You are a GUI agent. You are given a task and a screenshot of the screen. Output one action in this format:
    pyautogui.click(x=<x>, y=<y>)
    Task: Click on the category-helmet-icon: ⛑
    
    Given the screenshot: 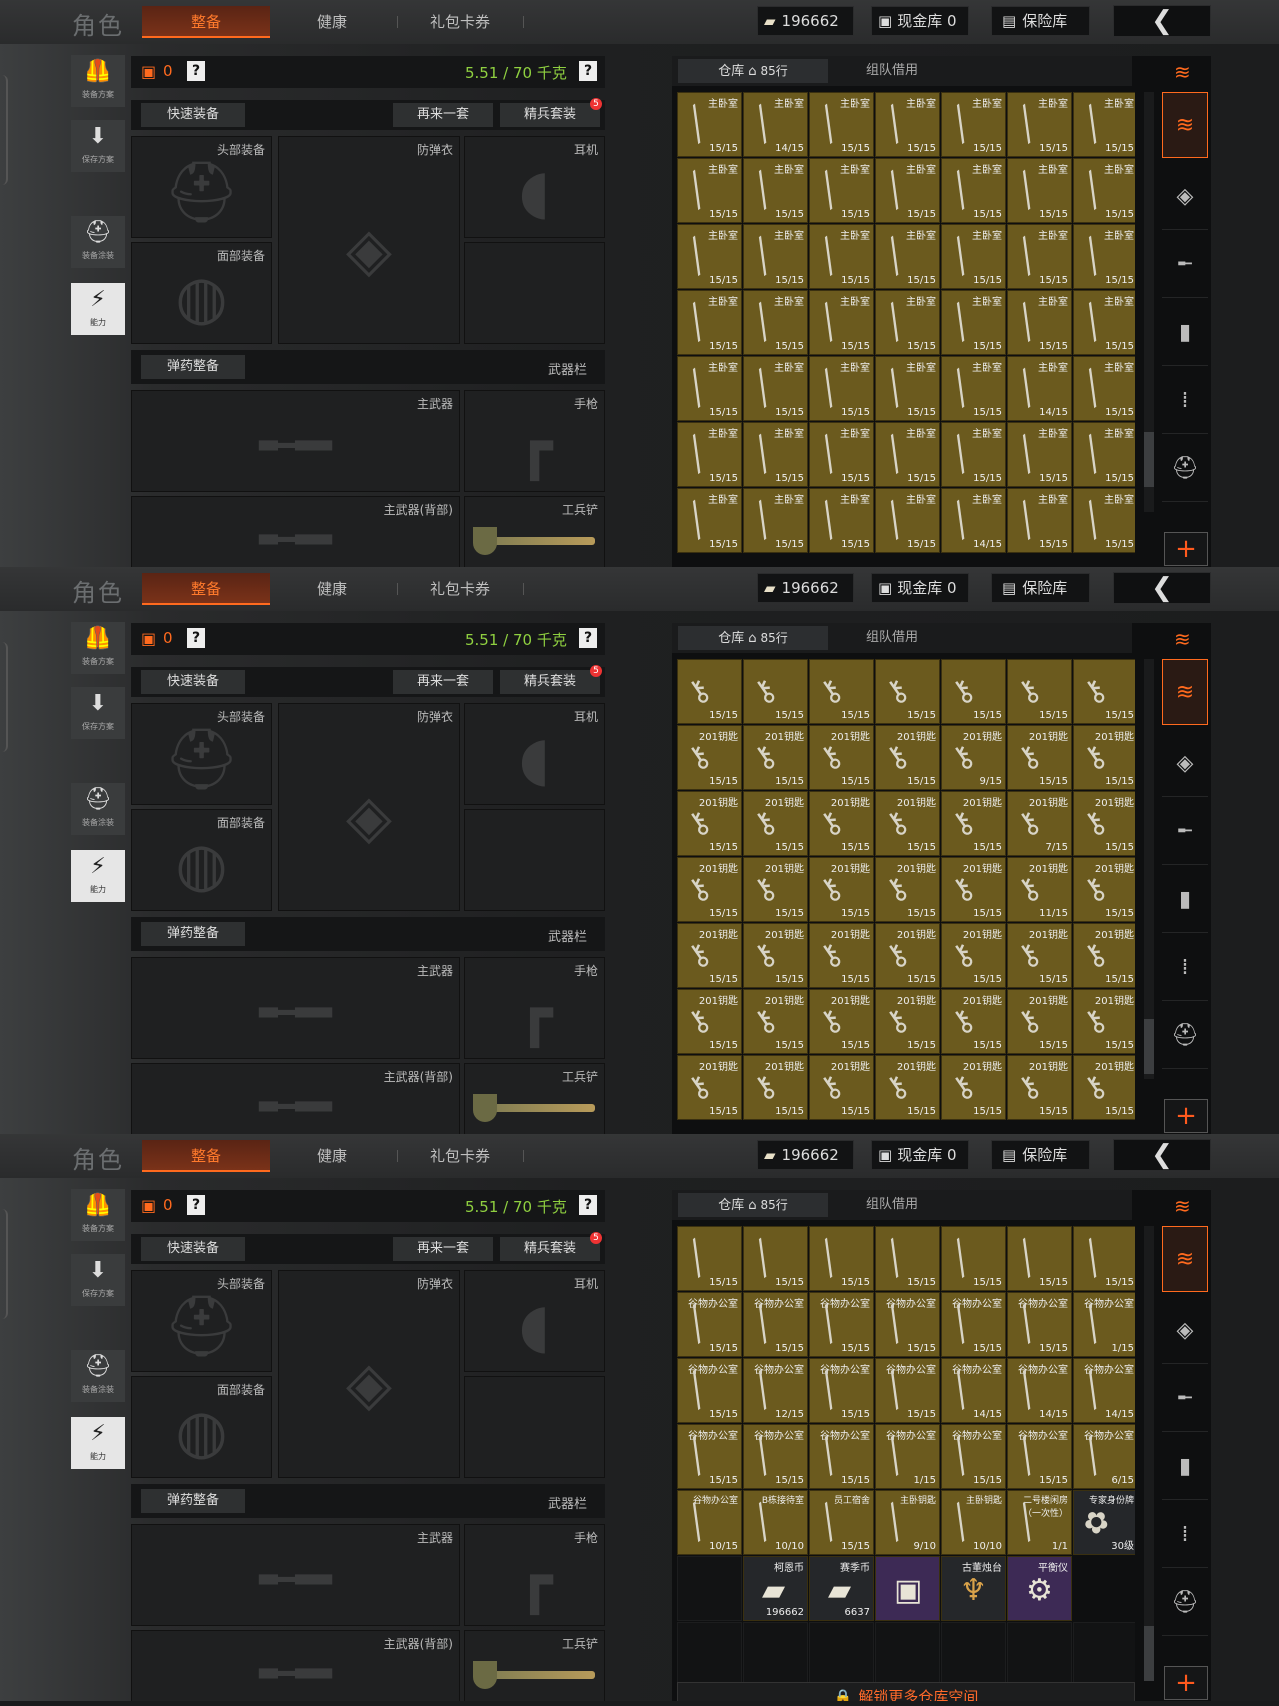 What is the action you would take?
    pyautogui.click(x=1185, y=1603)
    